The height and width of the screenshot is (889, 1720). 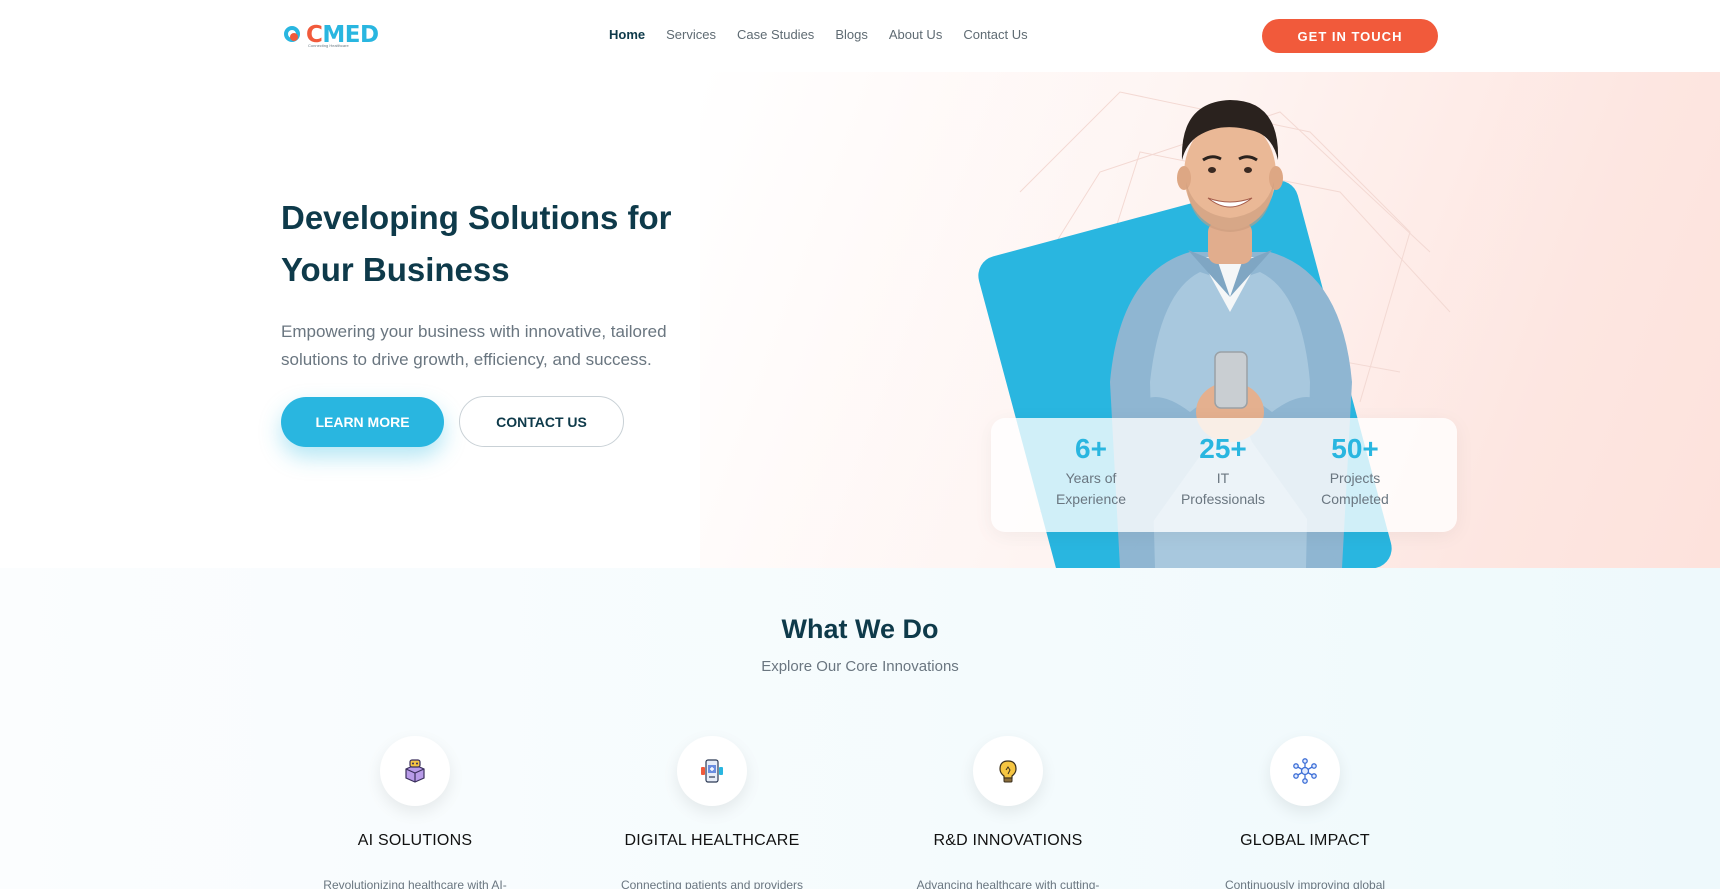 I want to click on hero-title: Developing Solutions for Your Business, so click(x=476, y=243).